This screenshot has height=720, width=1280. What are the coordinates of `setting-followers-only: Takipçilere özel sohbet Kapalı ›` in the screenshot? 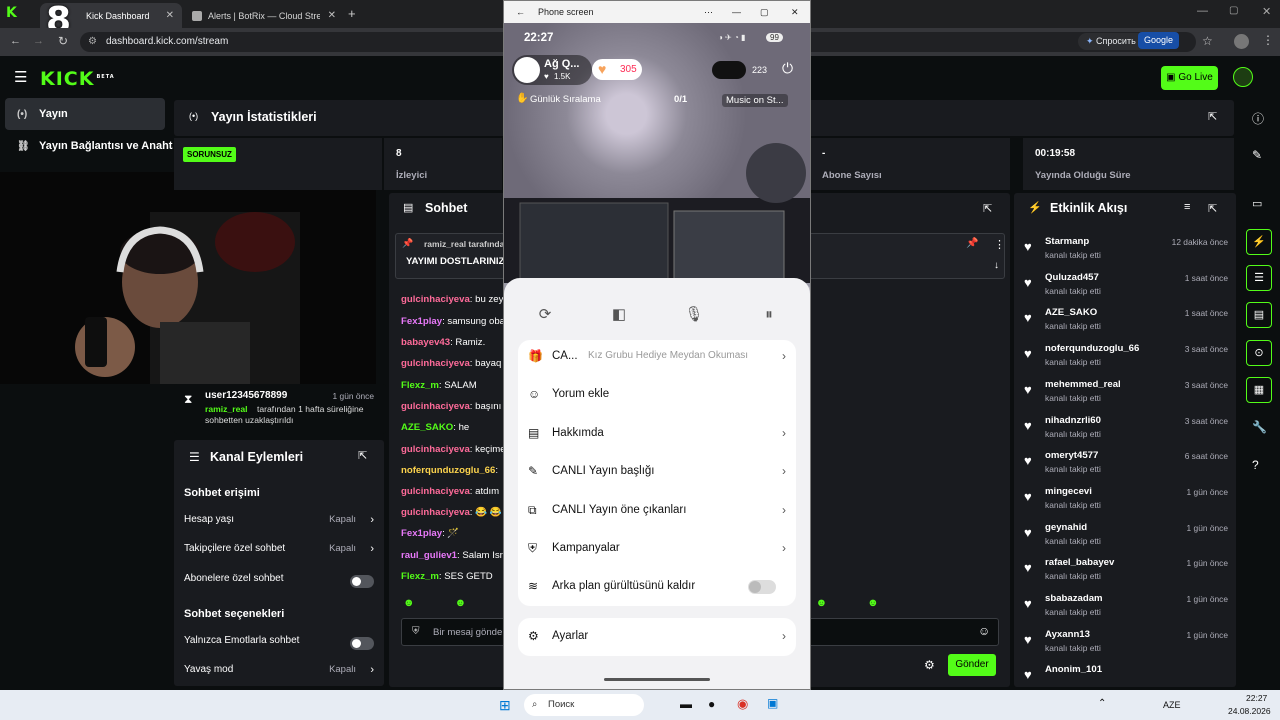 It's located at (279, 553).